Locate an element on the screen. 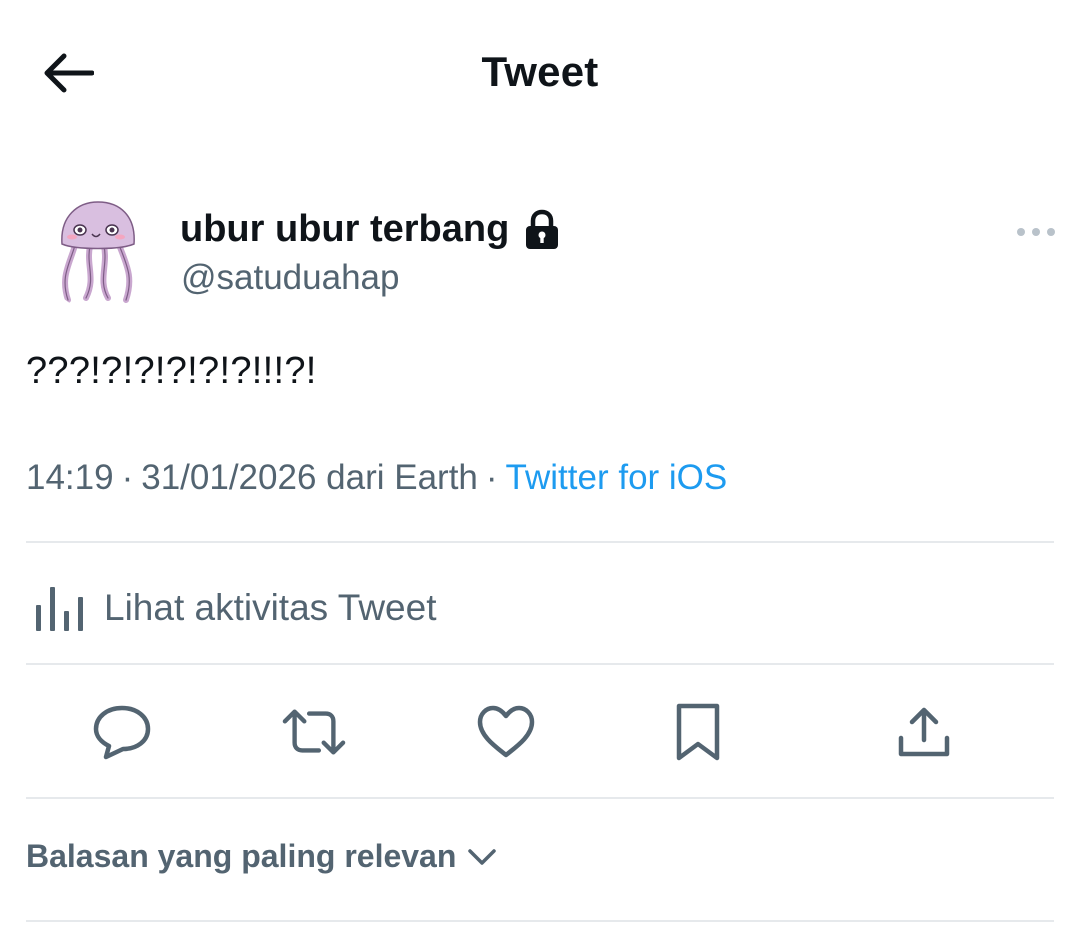 The image size is (1080, 951). lock-icon is located at coordinates (542, 229).